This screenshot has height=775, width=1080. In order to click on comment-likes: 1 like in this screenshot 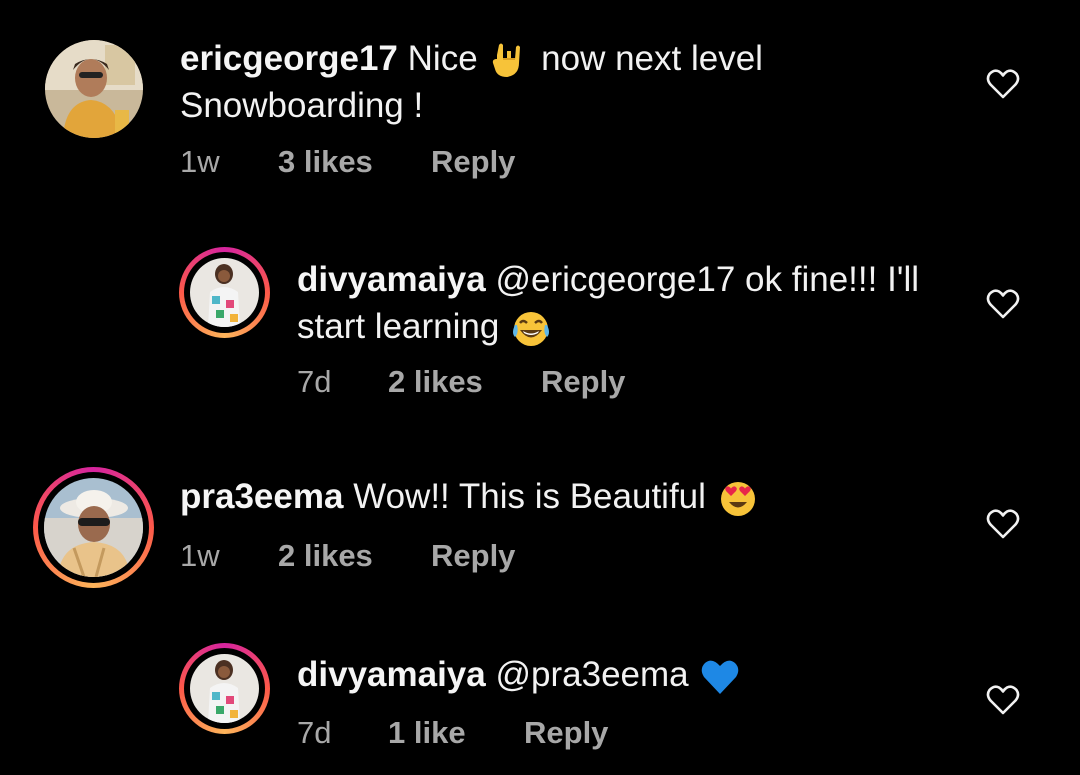, I will do `click(456, 733)`.